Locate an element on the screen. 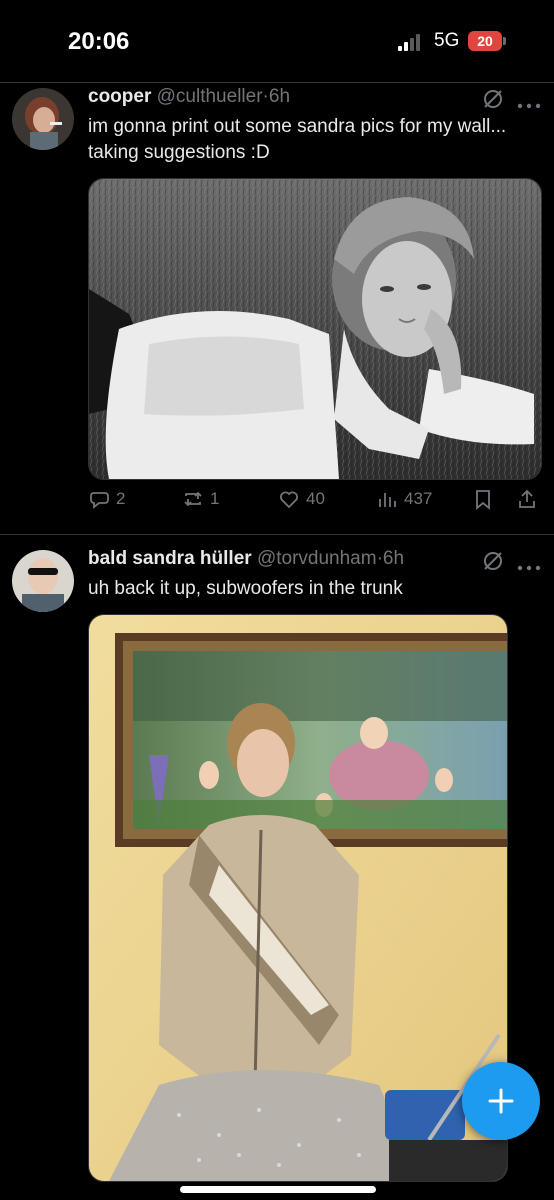 This screenshot has height=1200, width=554. timestamp: 6h is located at coordinates (393, 558).